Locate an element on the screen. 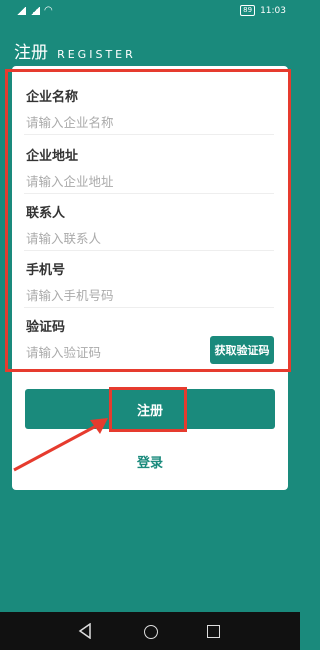  home-icon is located at coordinates (151, 632).